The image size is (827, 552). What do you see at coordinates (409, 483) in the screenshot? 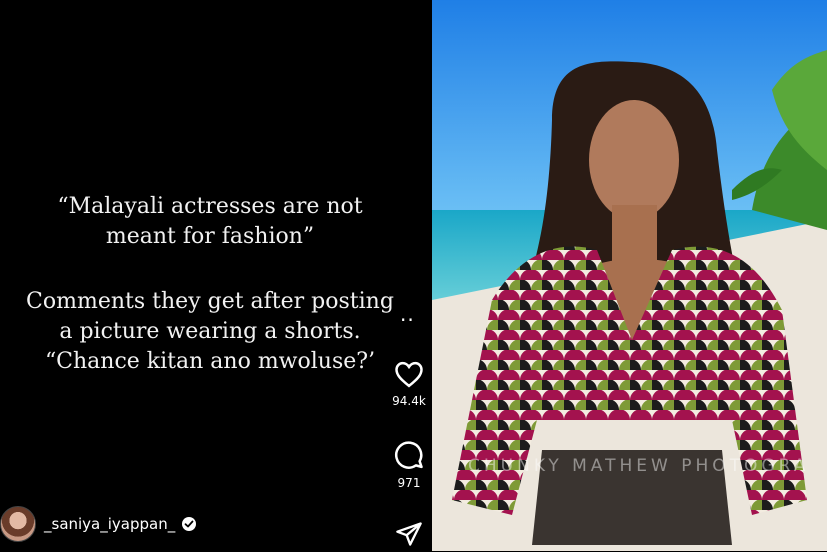
I see `comment-count: 971` at bounding box center [409, 483].